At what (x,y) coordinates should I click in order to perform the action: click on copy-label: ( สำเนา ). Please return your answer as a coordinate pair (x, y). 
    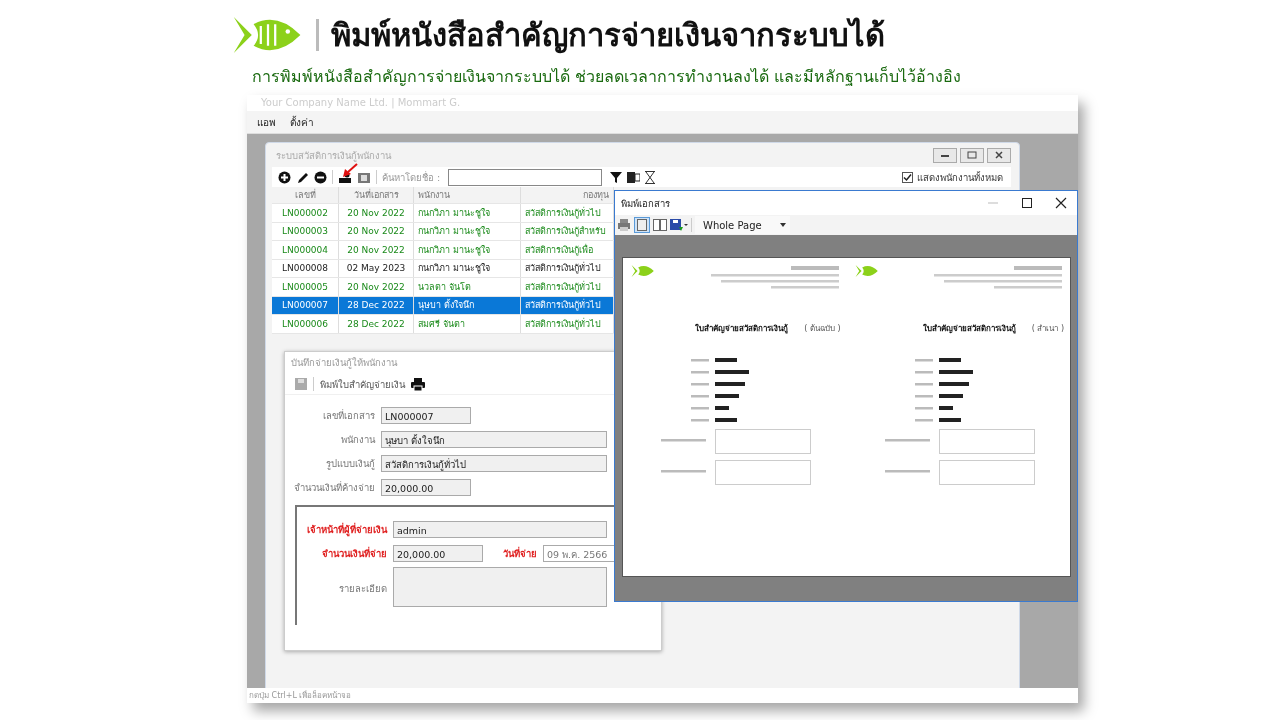
    Looking at the image, I should click on (1047, 329).